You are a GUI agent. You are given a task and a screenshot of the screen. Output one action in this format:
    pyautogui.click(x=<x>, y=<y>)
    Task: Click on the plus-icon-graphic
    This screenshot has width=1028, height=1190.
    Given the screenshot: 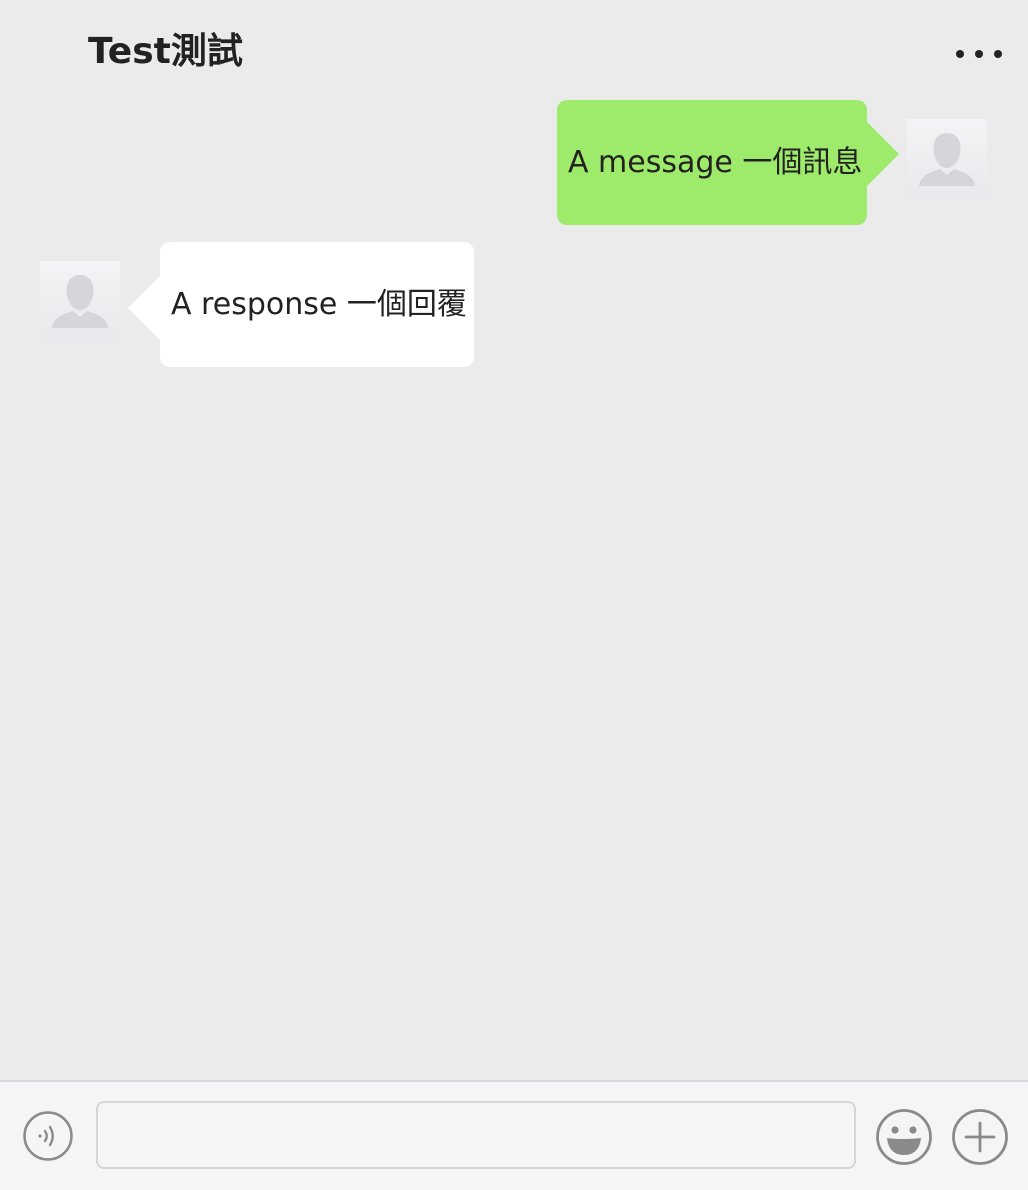 What is the action you would take?
    pyautogui.click(x=980, y=1137)
    